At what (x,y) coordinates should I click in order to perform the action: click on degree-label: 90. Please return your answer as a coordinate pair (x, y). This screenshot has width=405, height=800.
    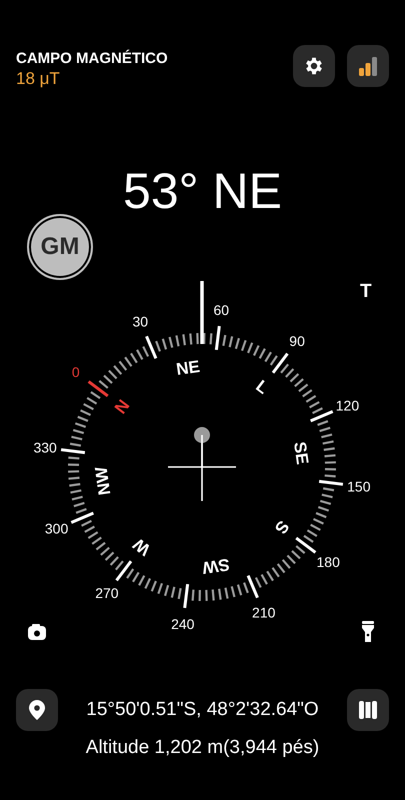
    Looking at the image, I should click on (297, 340).